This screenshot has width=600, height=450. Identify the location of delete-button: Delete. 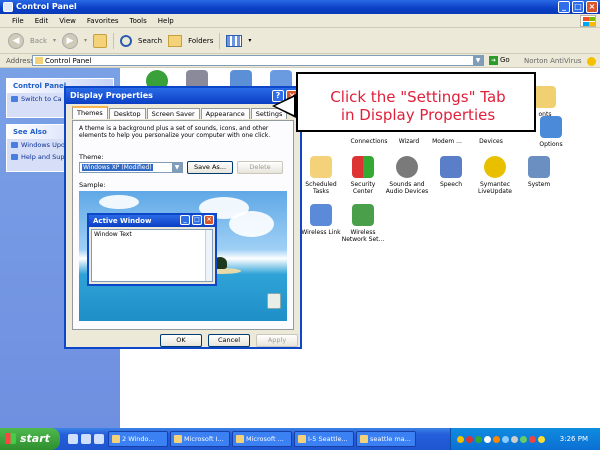
(260, 167).